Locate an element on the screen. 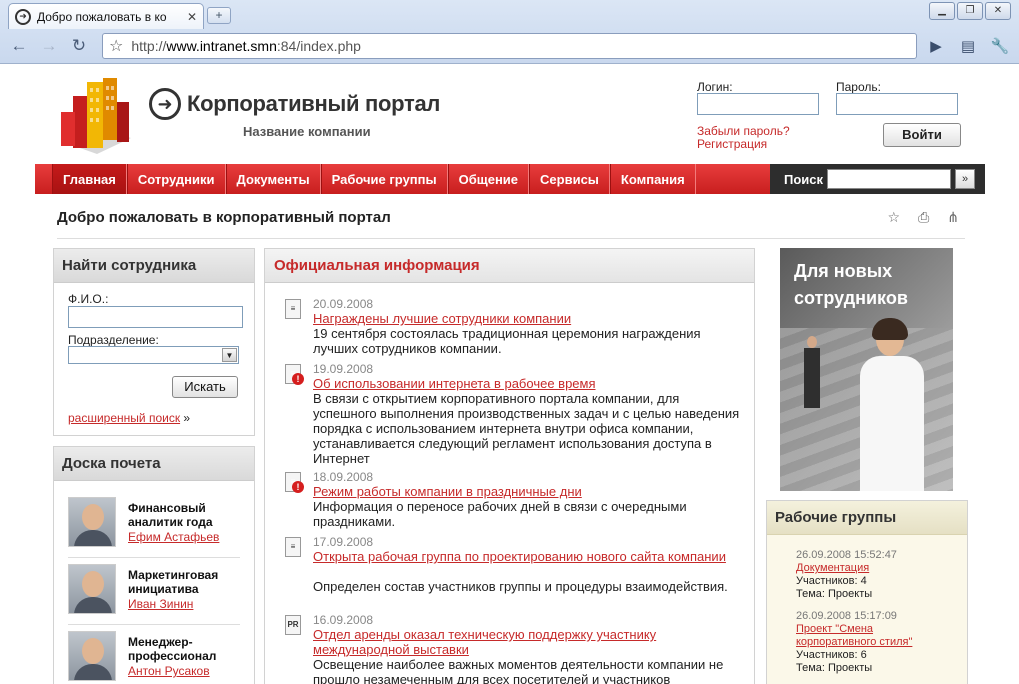  site-search: Поиск » is located at coordinates (877, 179).